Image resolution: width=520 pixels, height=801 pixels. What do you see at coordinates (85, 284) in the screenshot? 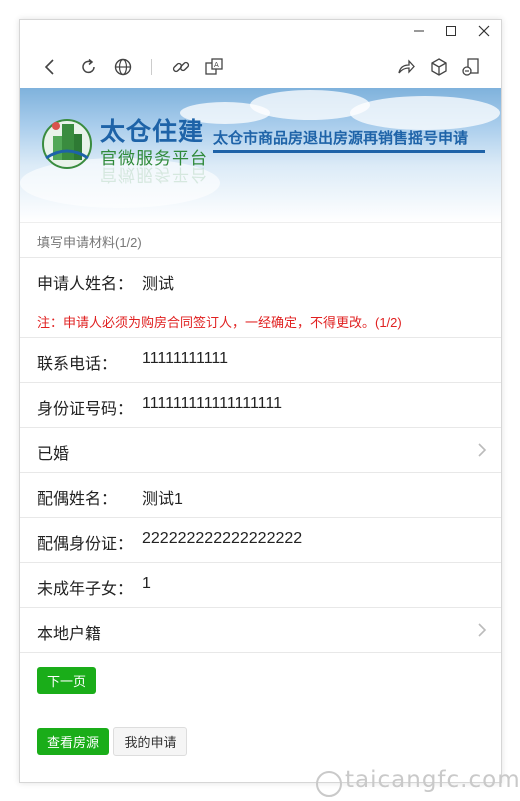
I see `applicant-name-label: 申请人姓名：` at bounding box center [85, 284].